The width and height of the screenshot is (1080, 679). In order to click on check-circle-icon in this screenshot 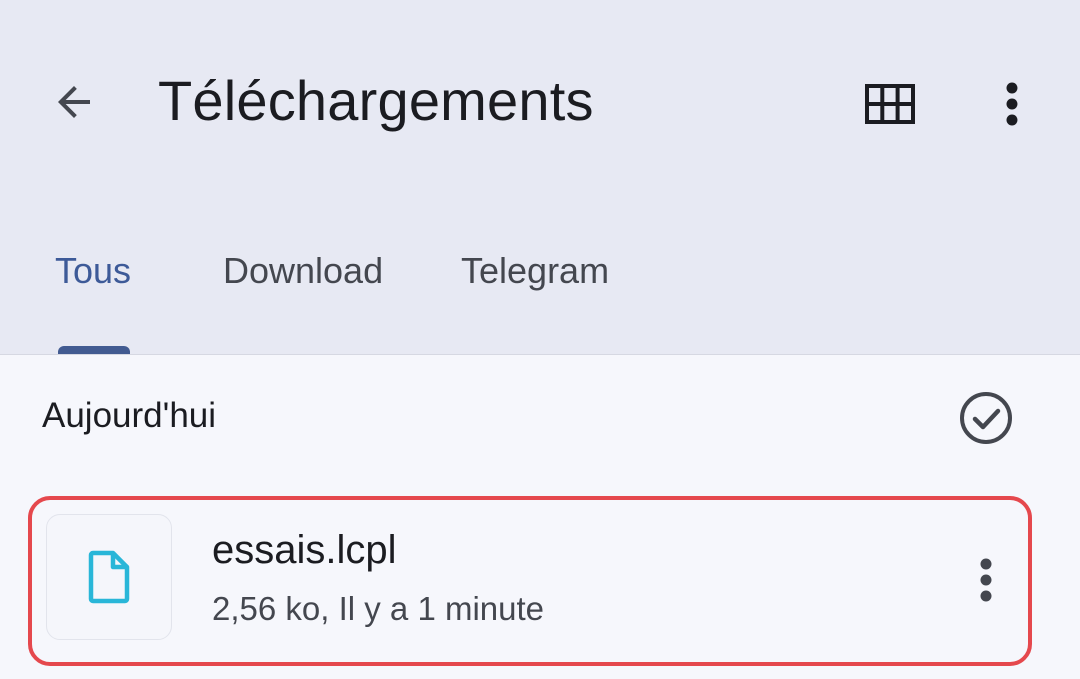, I will do `click(986, 418)`.